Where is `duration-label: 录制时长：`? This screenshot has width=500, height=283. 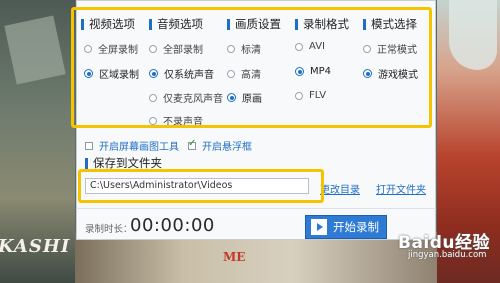
duration-label: 录制时长： is located at coordinates (109, 229).